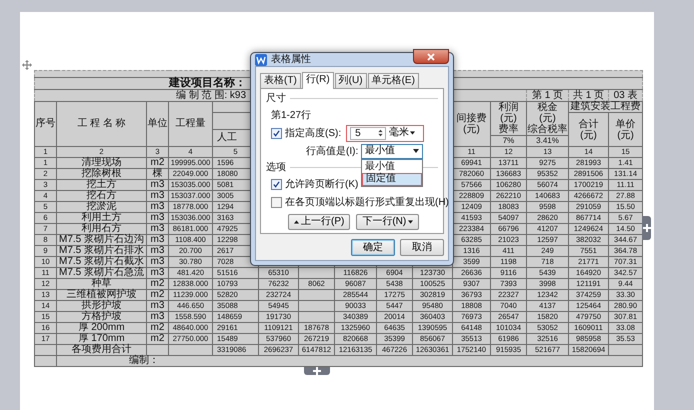 The width and height of the screenshot is (694, 410). Describe the element at coordinates (313, 133) in the screenshot. I see `height-label: 指定高度(S):` at that location.